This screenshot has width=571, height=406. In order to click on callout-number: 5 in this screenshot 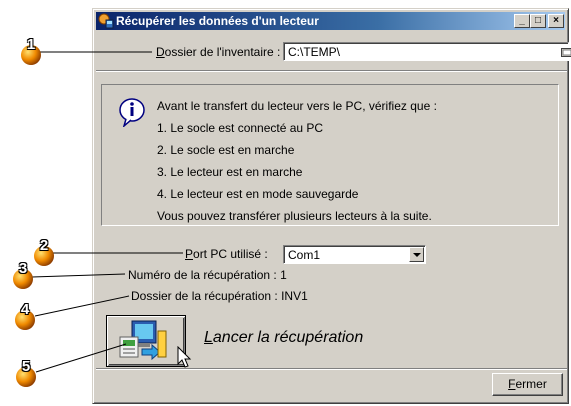, I will do `click(26, 366)`.